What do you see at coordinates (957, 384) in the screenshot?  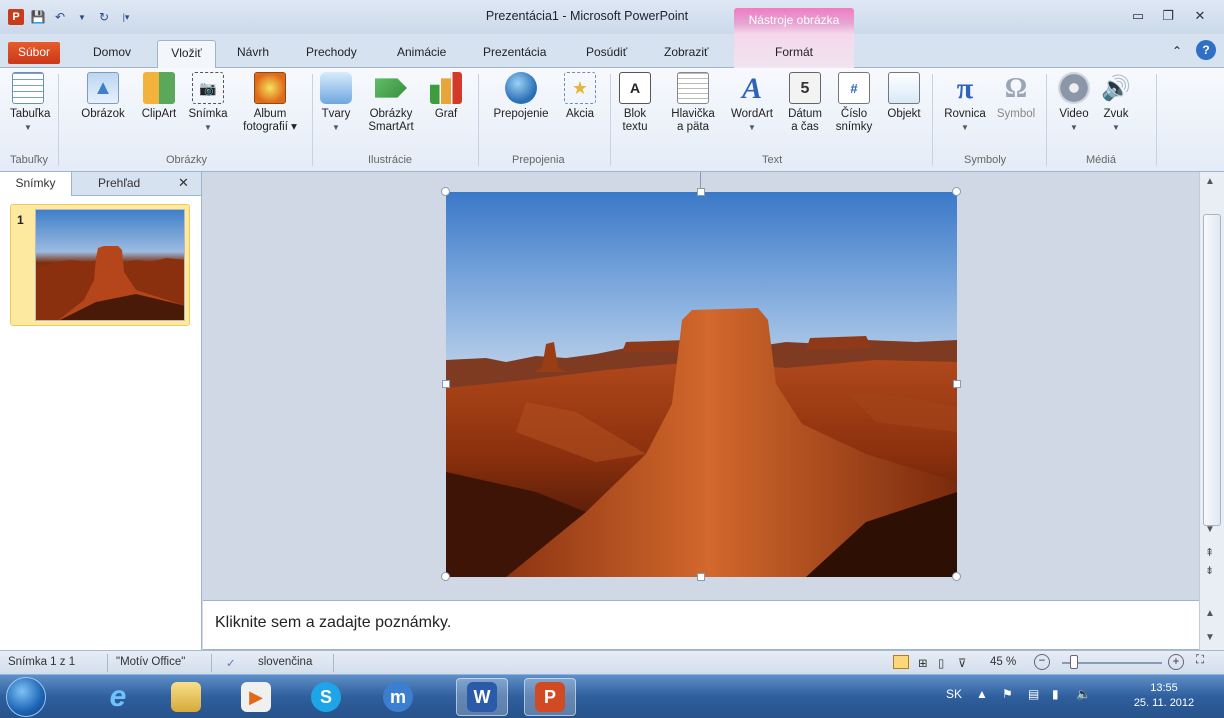 I see `resize-handle-right` at bounding box center [957, 384].